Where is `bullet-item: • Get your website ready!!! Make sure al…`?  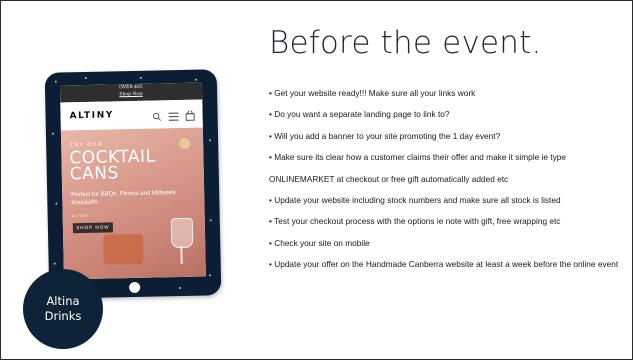 bullet-item: • Get your website ready!!! Make sure al… is located at coordinates (372, 93).